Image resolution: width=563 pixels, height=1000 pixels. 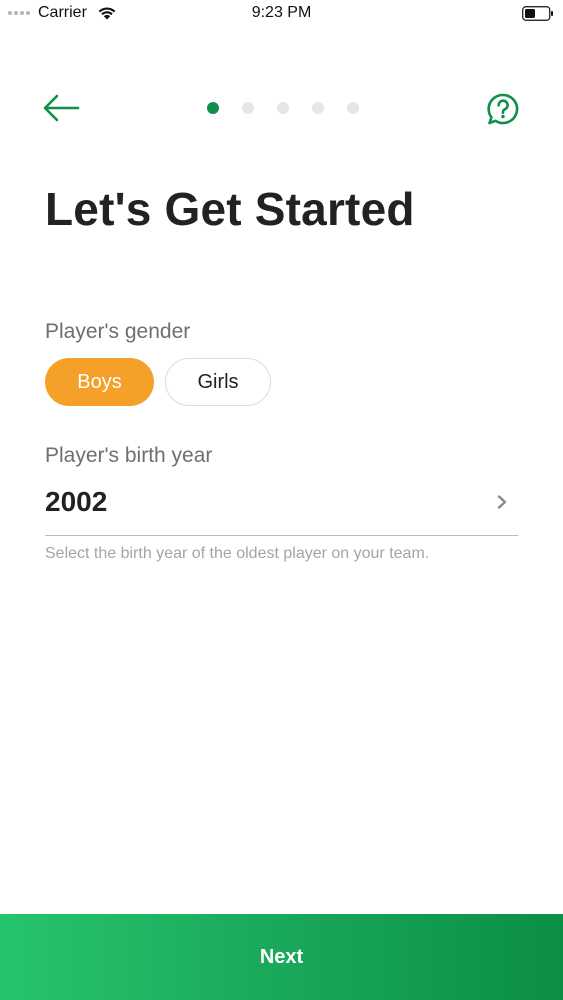 What do you see at coordinates (213, 108) in the screenshot?
I see `progress-dot-active` at bounding box center [213, 108].